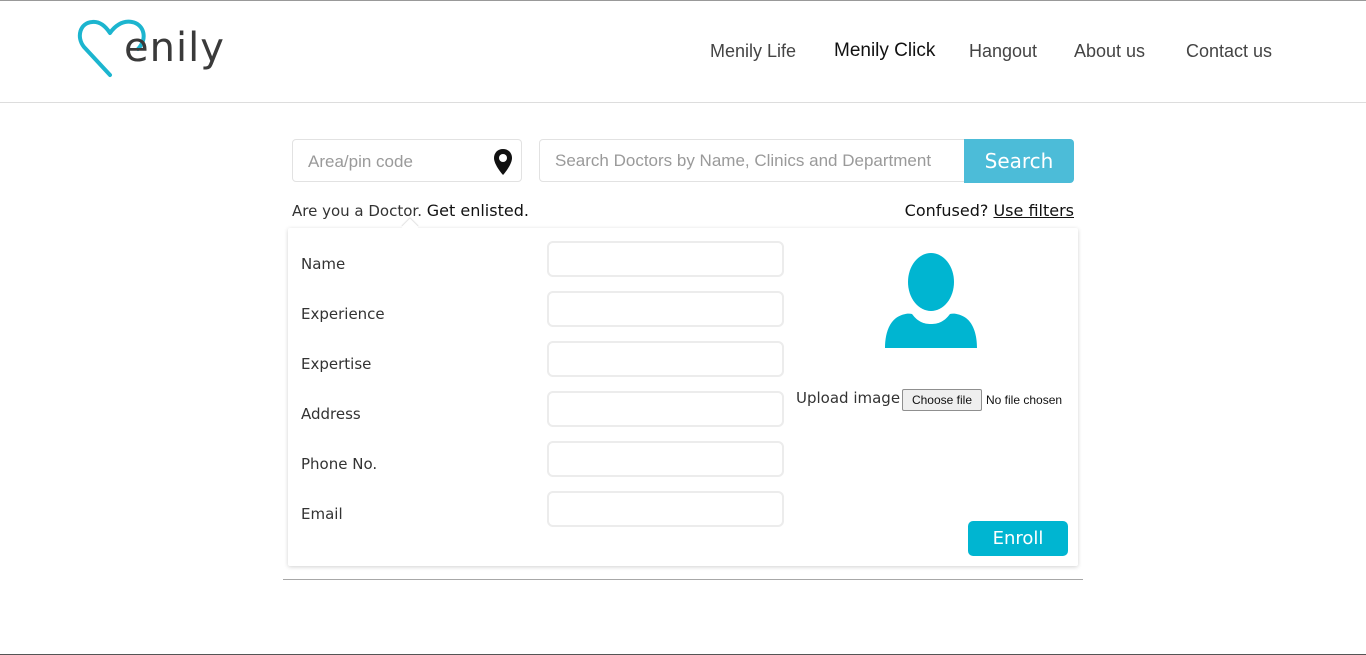  What do you see at coordinates (1024, 400) in the screenshot?
I see `file-status-text: No file chosen` at bounding box center [1024, 400].